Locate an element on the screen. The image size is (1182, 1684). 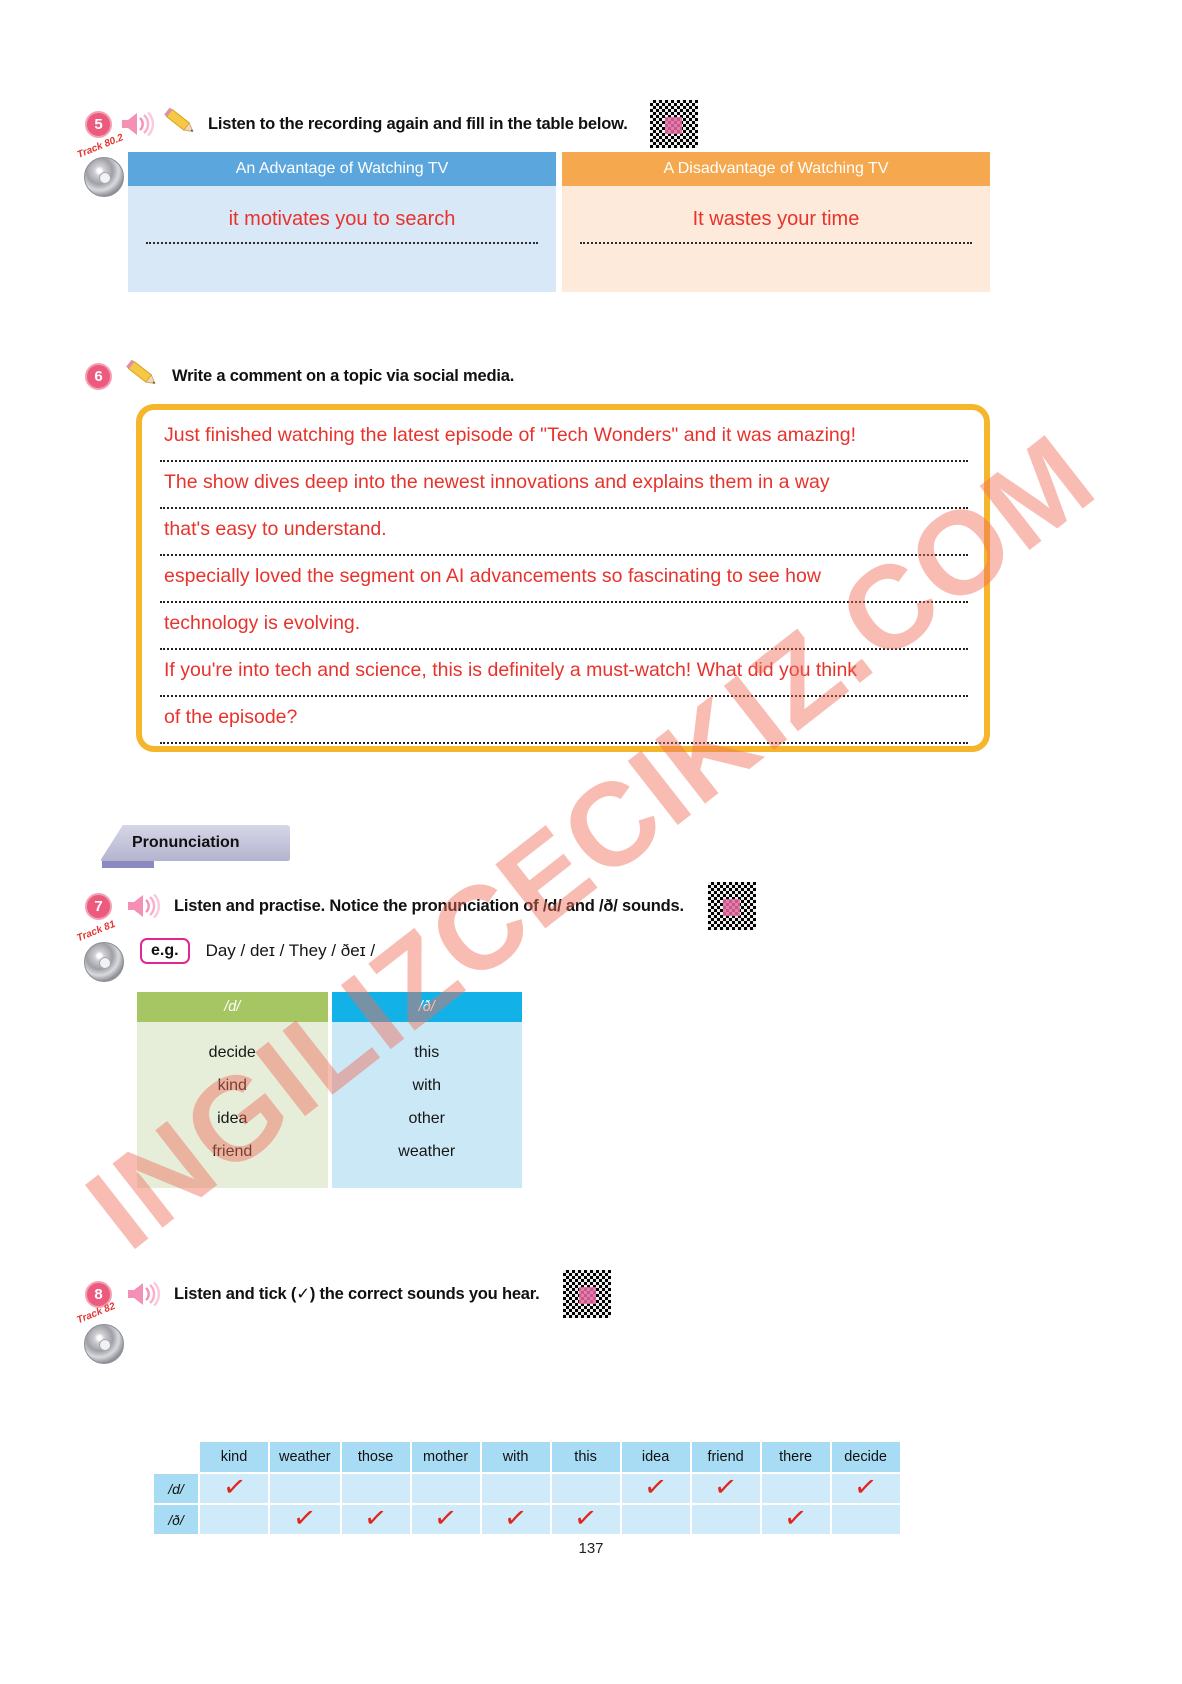
sound-column-d: decide kind idea friend is located at coordinates (232, 1105).